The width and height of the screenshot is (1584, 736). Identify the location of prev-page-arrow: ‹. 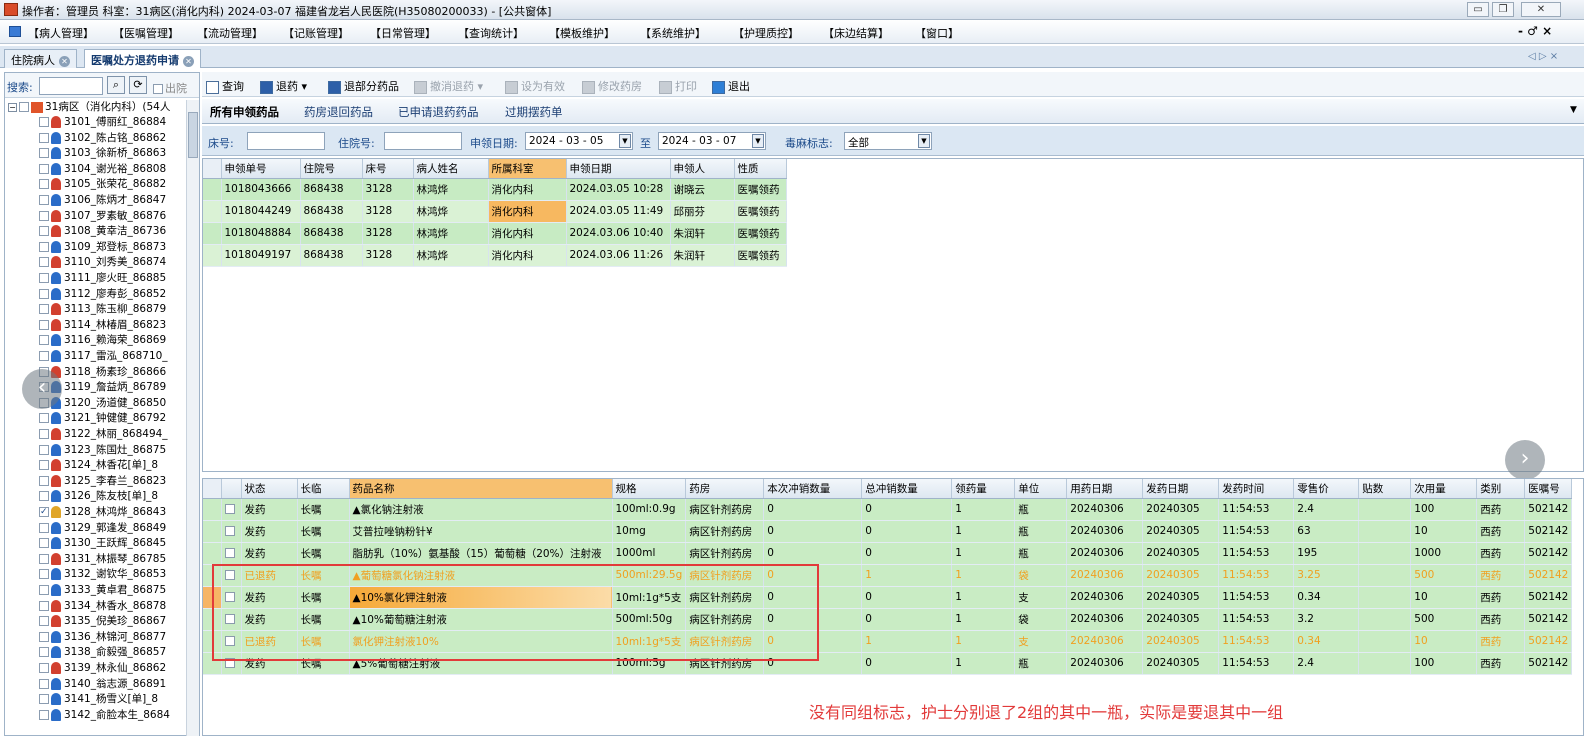
(42, 389).